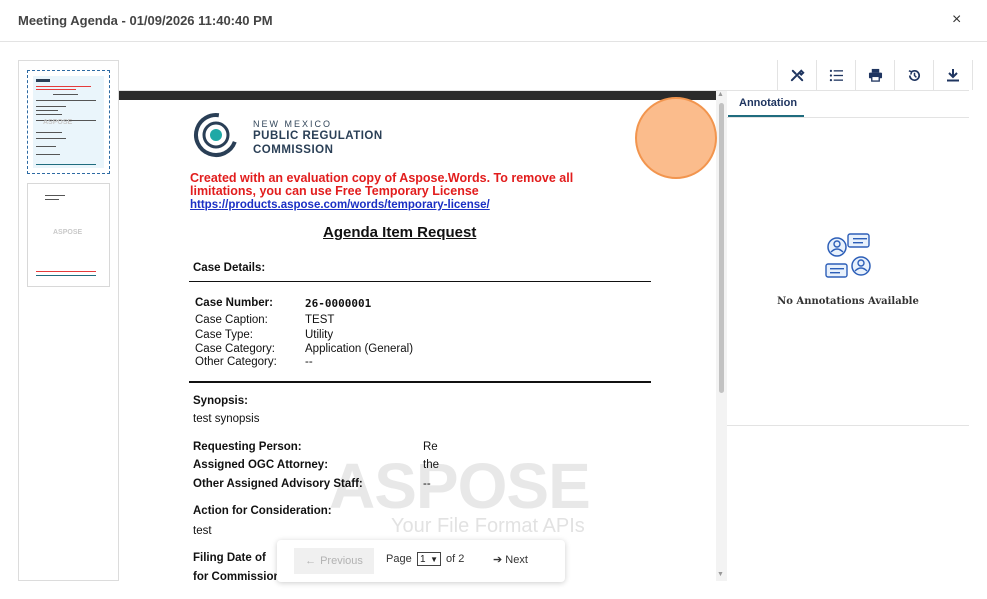 Image resolution: width=987 pixels, height=599 pixels. Describe the element at coordinates (676, 138) in the screenshot. I see `cursor-highlight` at that location.